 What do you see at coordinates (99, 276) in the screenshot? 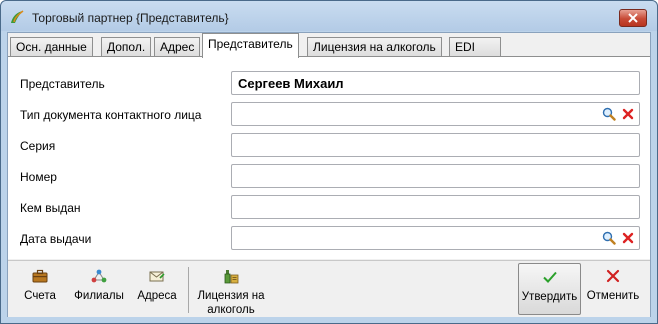
I see `branches-icon` at bounding box center [99, 276].